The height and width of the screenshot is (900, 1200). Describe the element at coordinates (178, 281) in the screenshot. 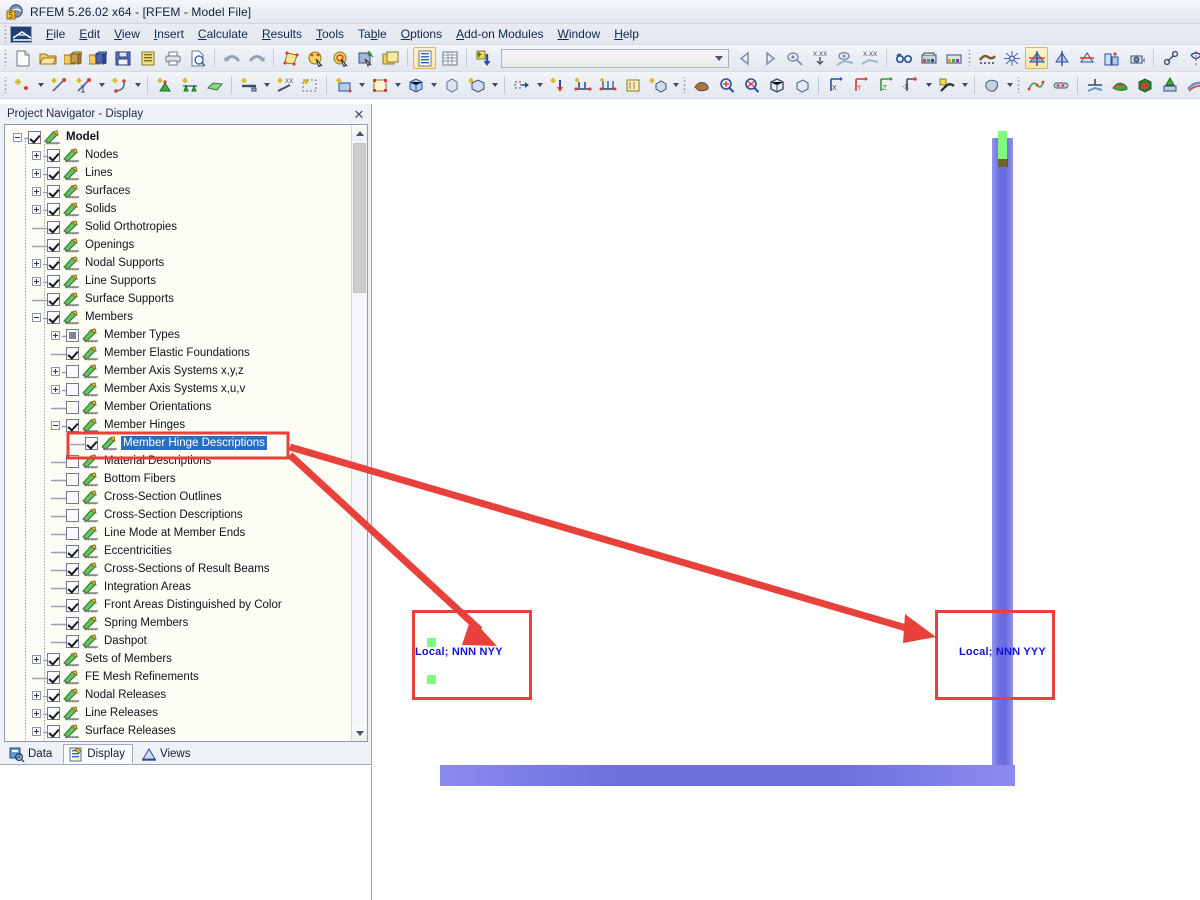

I see `tree-item-line-supports: Line Supports` at that location.